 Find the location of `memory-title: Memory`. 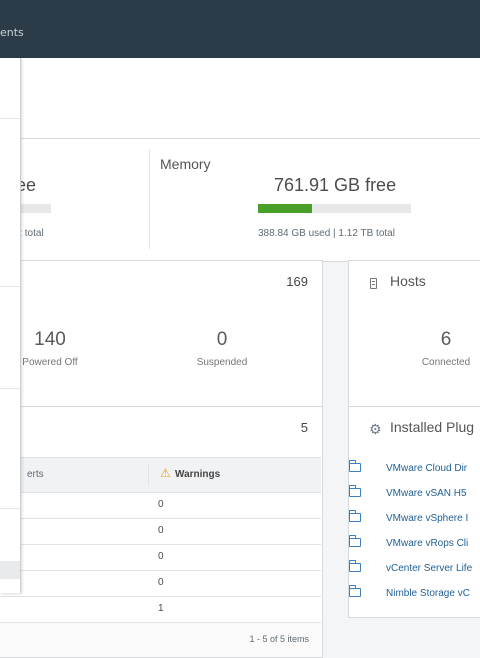

memory-title: Memory is located at coordinates (185, 164).